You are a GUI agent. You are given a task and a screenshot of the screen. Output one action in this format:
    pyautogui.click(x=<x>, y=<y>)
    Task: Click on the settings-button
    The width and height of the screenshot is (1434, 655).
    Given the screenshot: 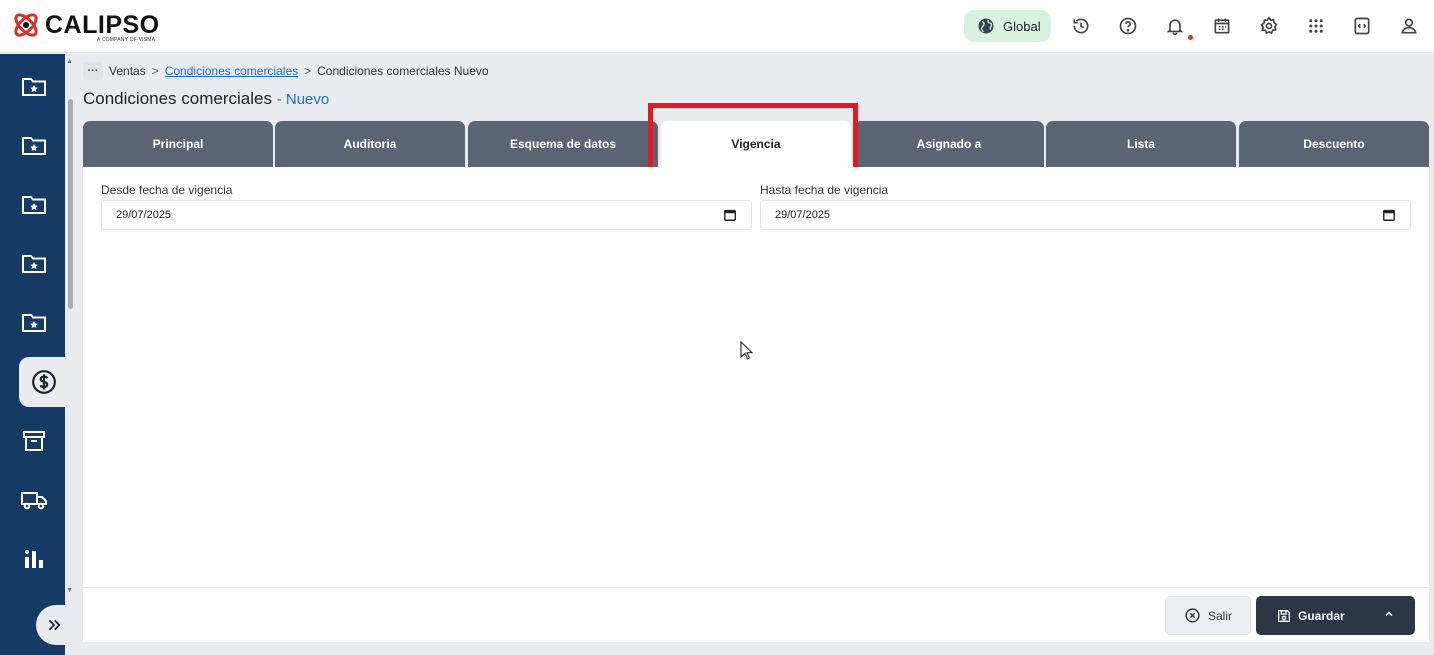 What is the action you would take?
    pyautogui.click(x=1269, y=26)
    